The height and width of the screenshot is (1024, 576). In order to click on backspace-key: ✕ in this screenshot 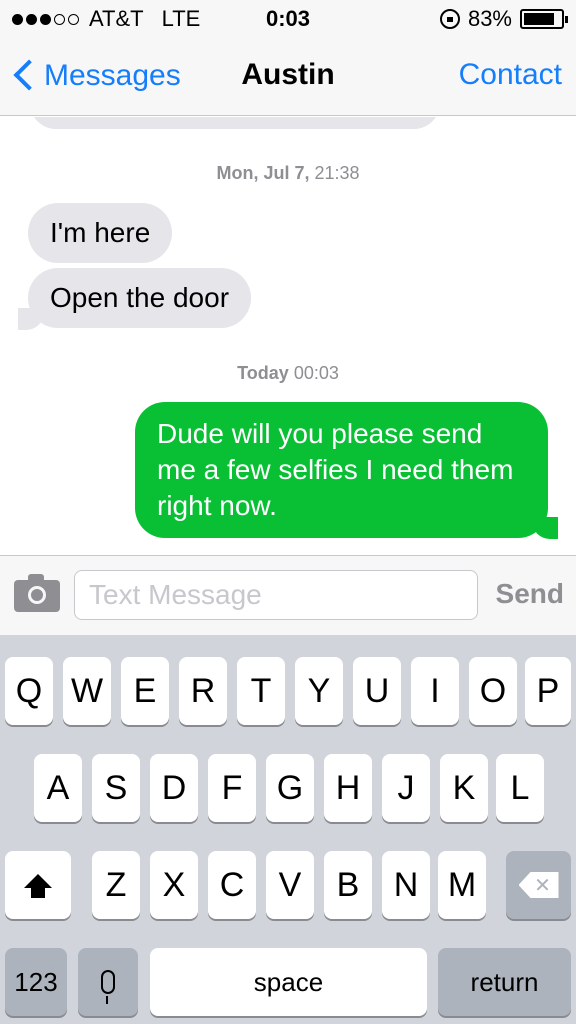, I will do `click(538, 885)`.